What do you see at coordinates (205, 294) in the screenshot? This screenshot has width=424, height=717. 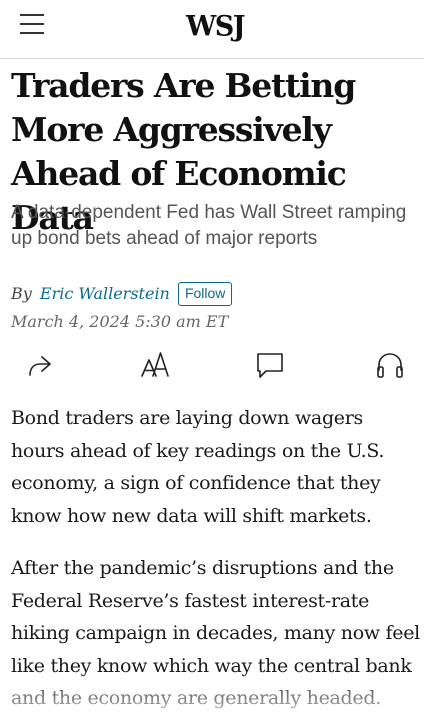 I see `follow-button: Follow` at bounding box center [205, 294].